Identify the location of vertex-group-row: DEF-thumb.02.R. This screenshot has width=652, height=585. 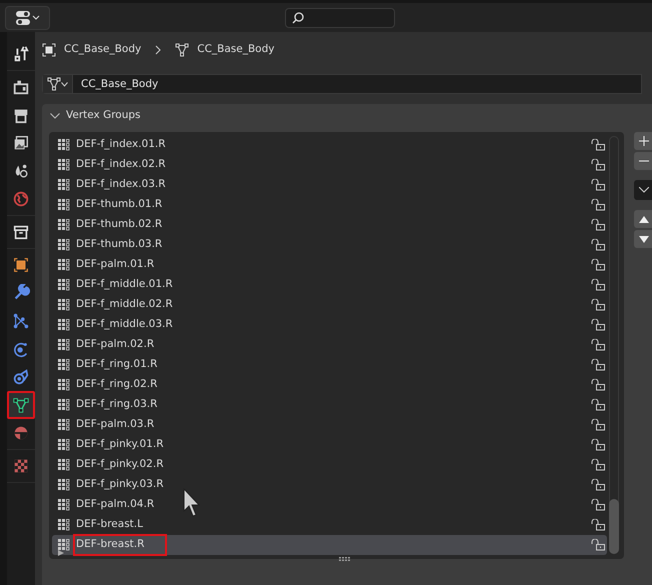
(329, 225).